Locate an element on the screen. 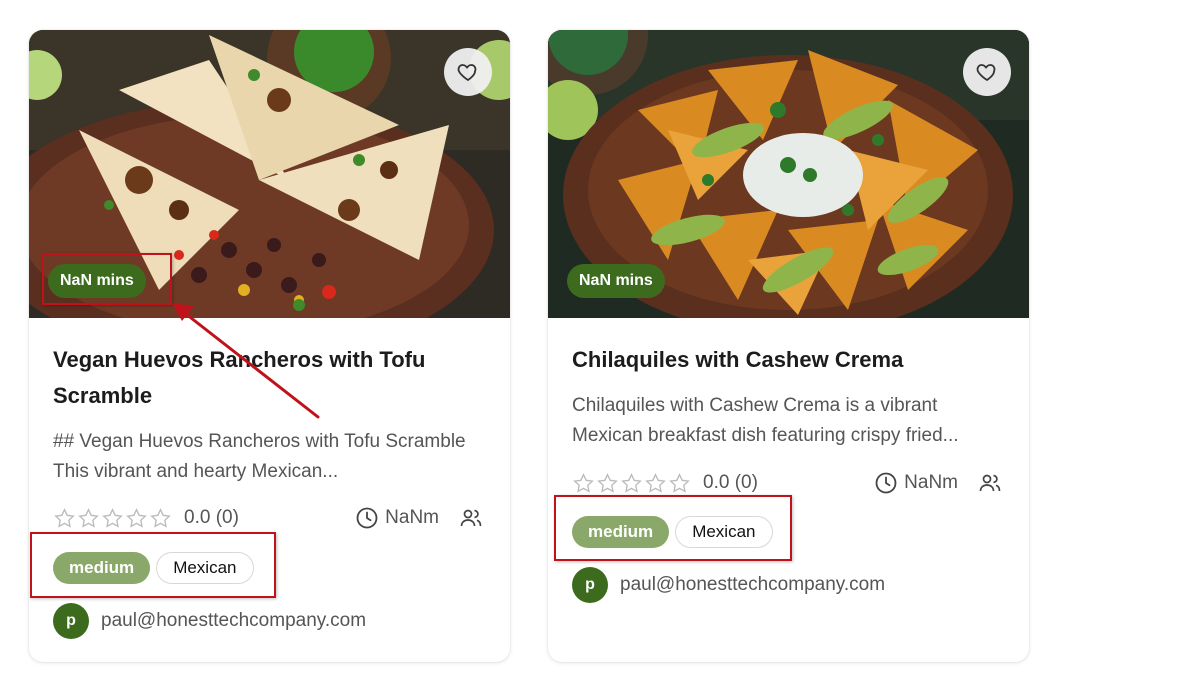 The image size is (1187, 685). recipe-title: Chilaquiles with Cashew Crema is located at coordinates (787, 360).